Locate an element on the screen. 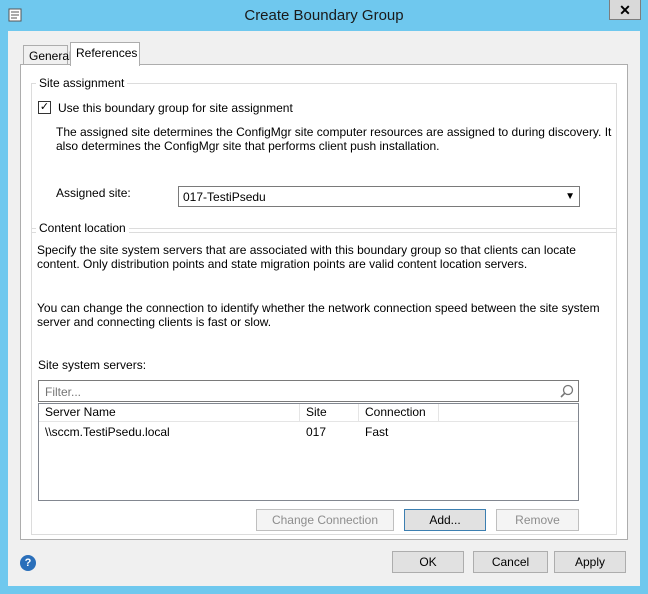 The image size is (648, 594). site-system-servers-label: Site system servers: is located at coordinates (92, 365).